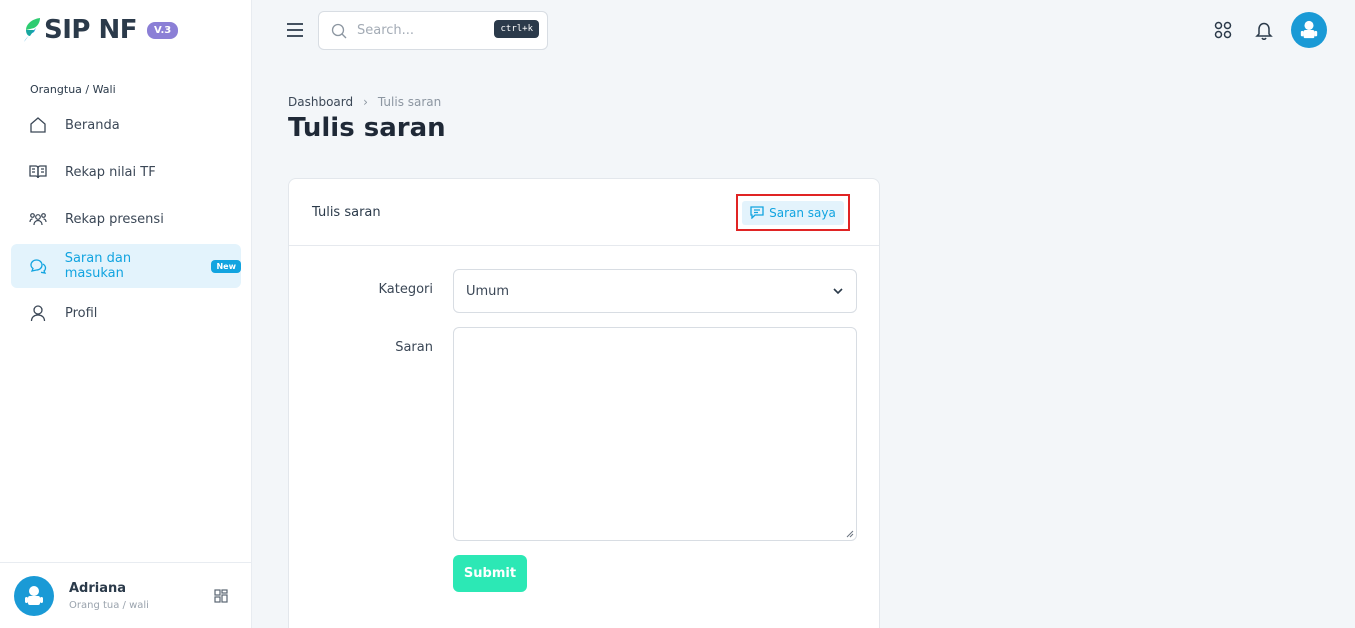 The width and height of the screenshot is (1355, 628). I want to click on saran-label: Saran, so click(414, 347).